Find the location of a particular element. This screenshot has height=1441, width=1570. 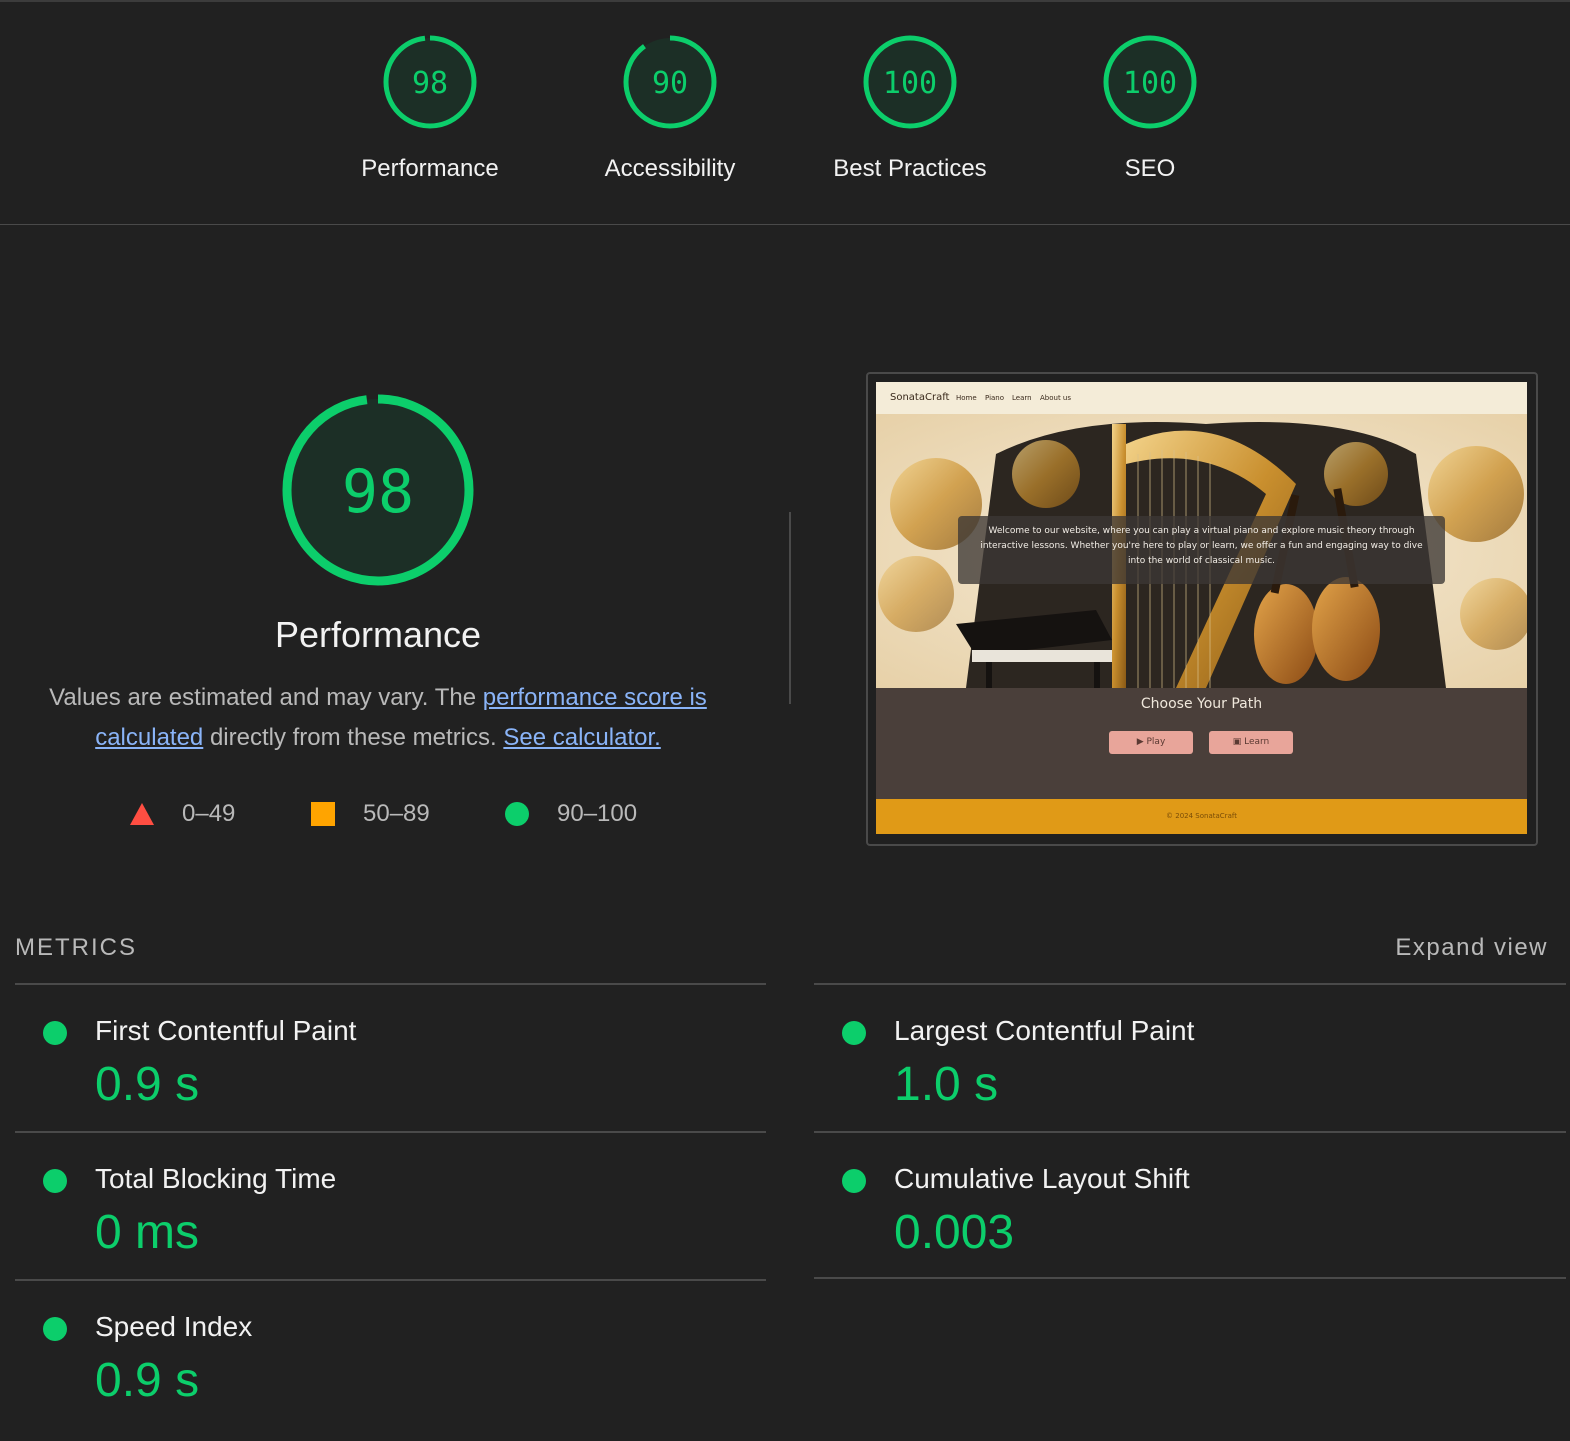

performance-gauge: 98 is located at coordinates (378, 490).